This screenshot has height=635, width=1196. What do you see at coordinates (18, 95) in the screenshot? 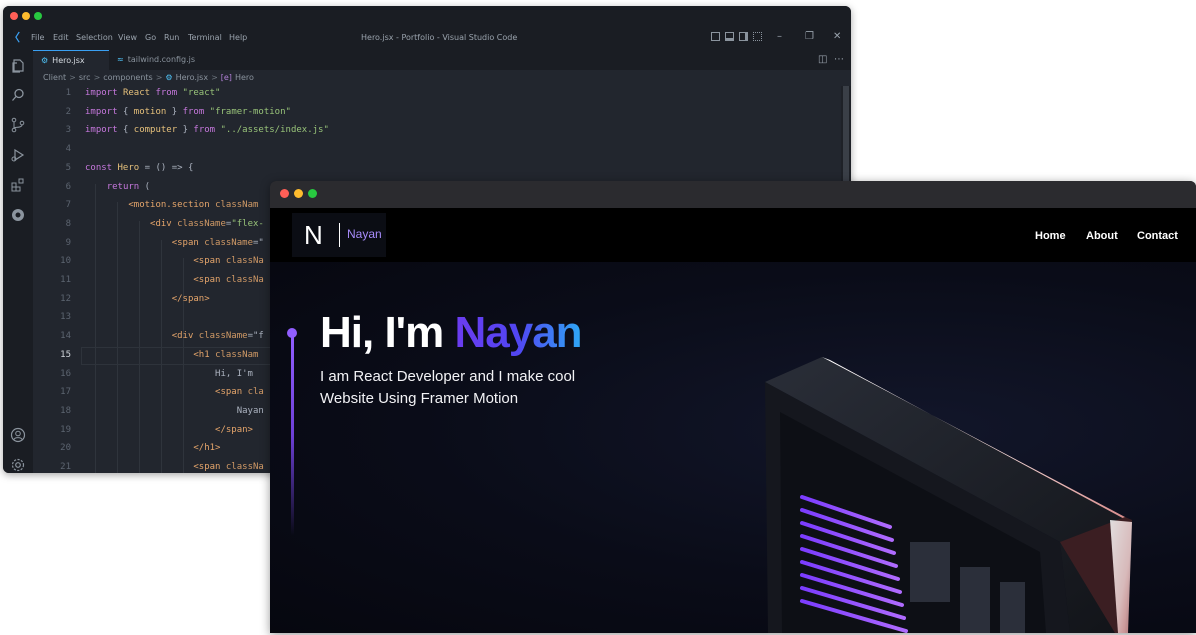
I see `search-icon` at bounding box center [18, 95].